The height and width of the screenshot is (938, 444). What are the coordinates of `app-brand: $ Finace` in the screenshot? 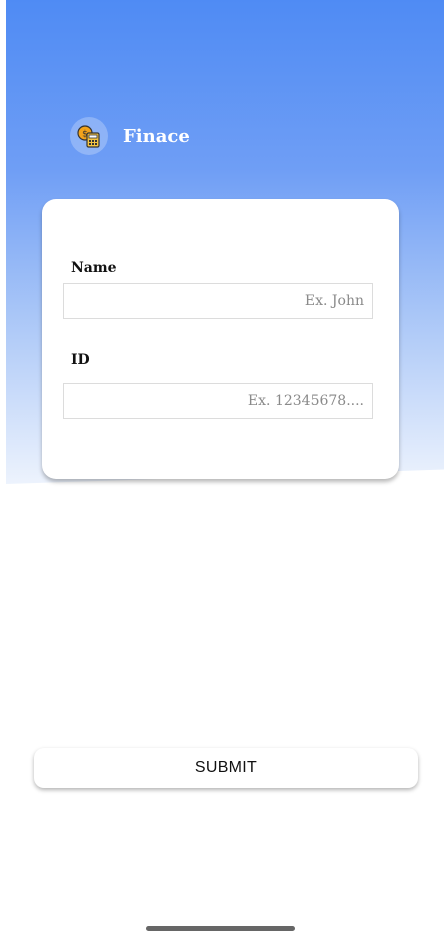 It's located at (130, 136).